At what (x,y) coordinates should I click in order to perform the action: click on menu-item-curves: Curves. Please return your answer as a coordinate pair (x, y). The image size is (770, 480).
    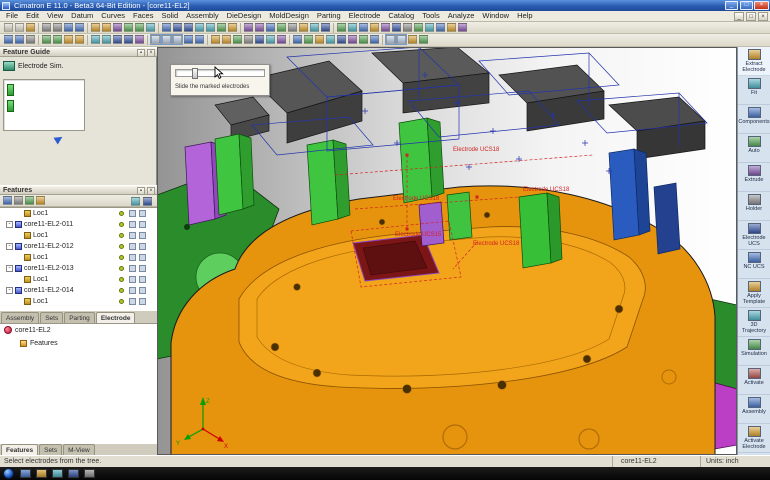
    Looking at the image, I should click on (113, 16).